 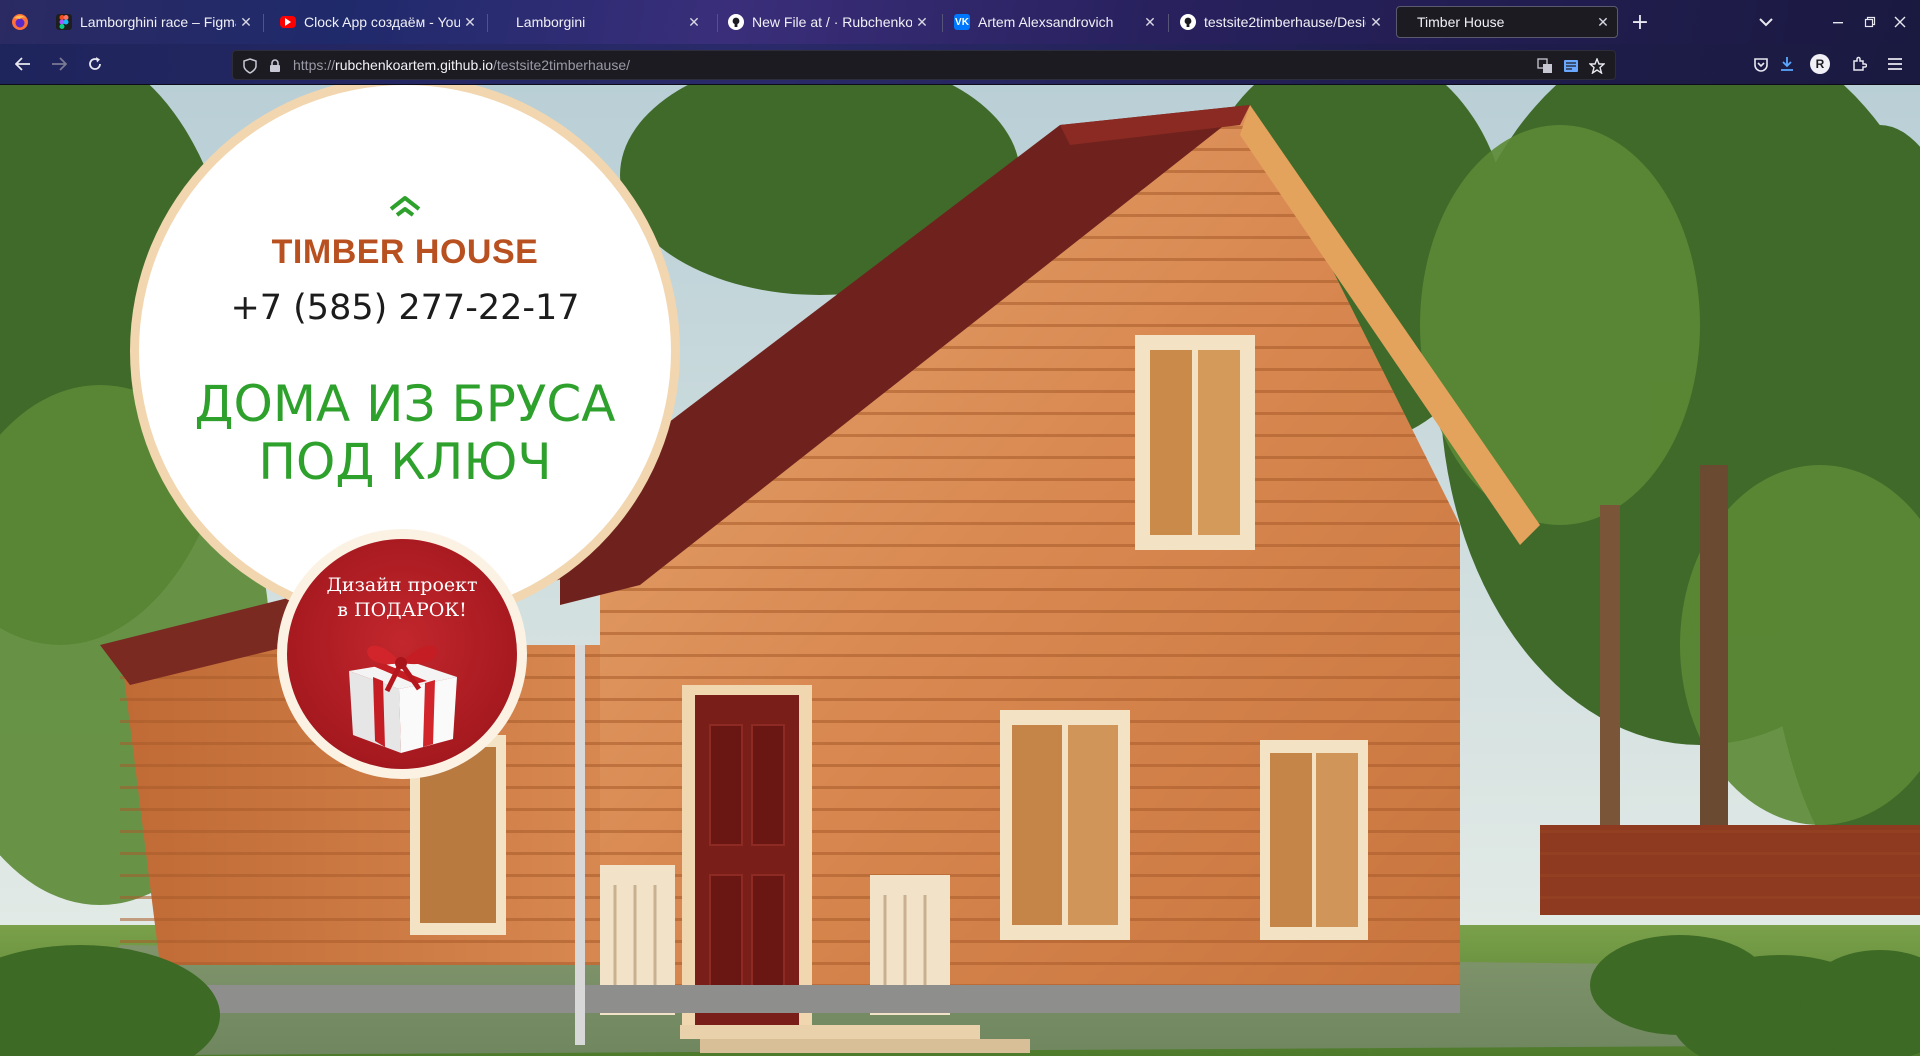 I want to click on lock-icon, so click(x=275, y=66).